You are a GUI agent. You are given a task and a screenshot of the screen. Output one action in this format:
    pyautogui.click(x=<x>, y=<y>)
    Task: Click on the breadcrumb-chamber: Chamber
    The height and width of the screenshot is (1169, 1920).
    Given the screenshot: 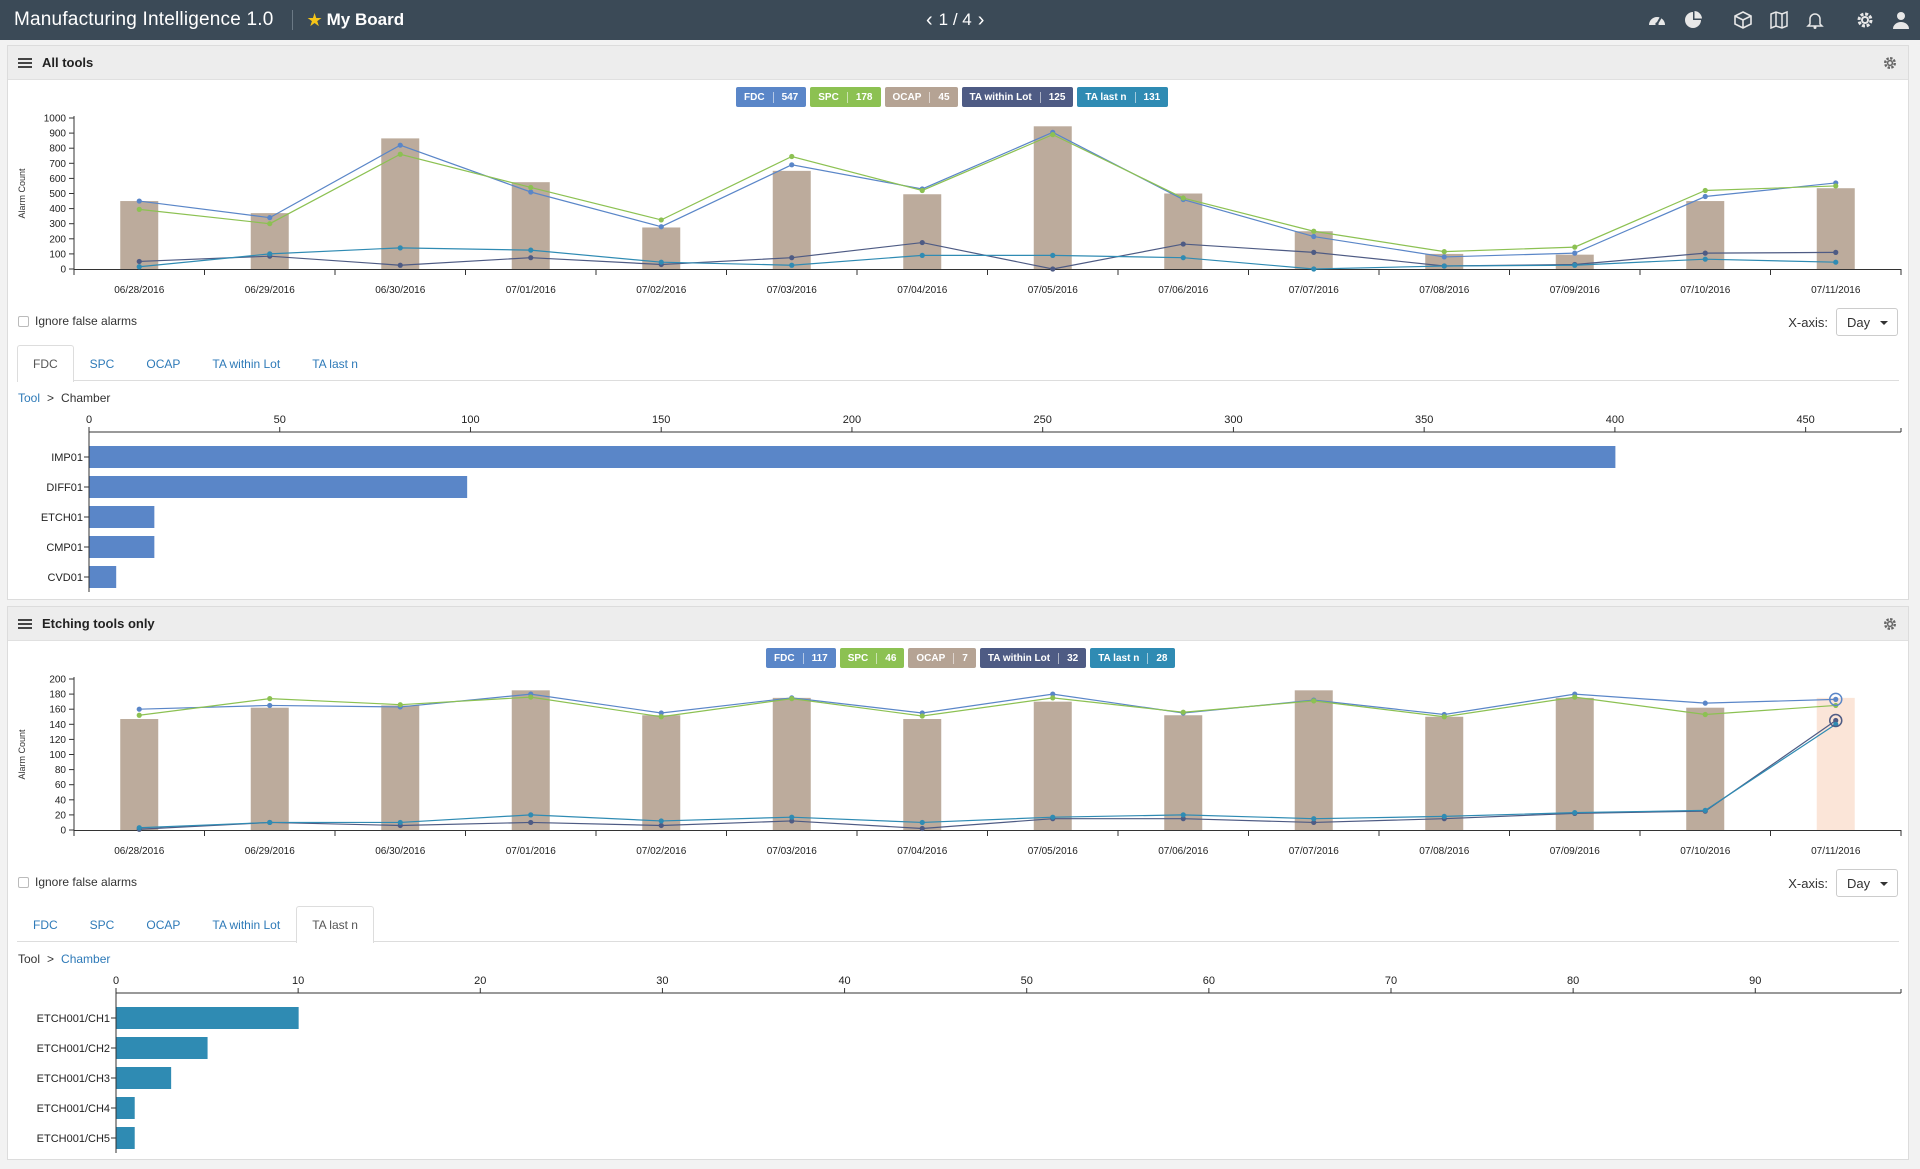 What is the action you would take?
    pyautogui.click(x=85, y=959)
    